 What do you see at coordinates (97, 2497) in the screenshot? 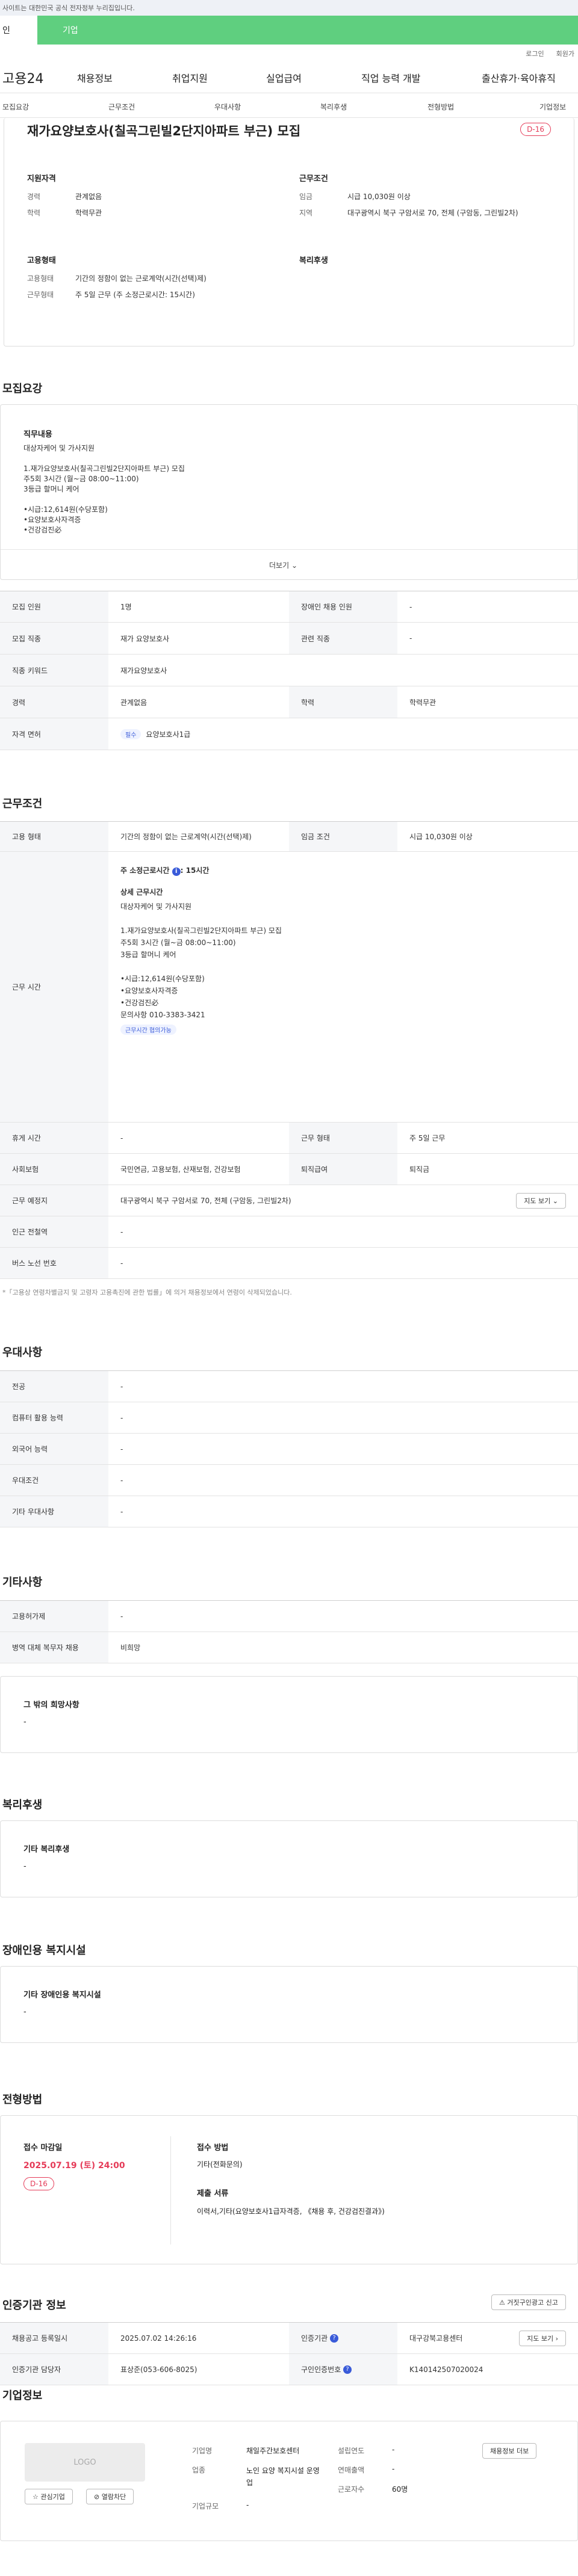
I see `block-icon: ⊘` at bounding box center [97, 2497].